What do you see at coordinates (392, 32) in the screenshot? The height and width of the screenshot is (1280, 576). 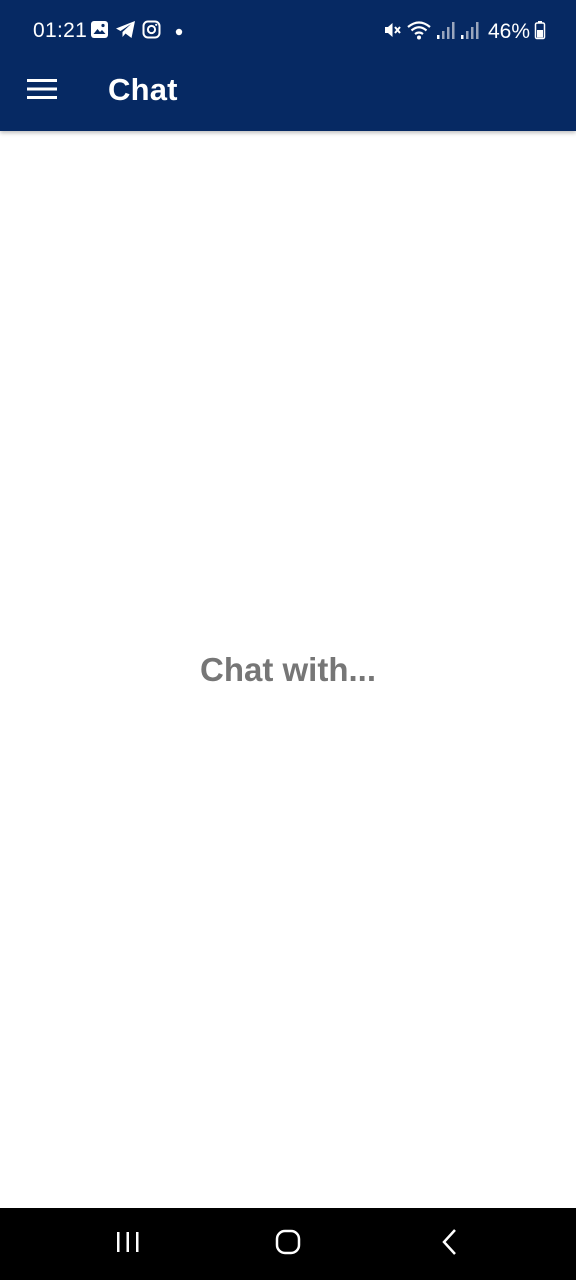 I see `mute-icon` at bounding box center [392, 32].